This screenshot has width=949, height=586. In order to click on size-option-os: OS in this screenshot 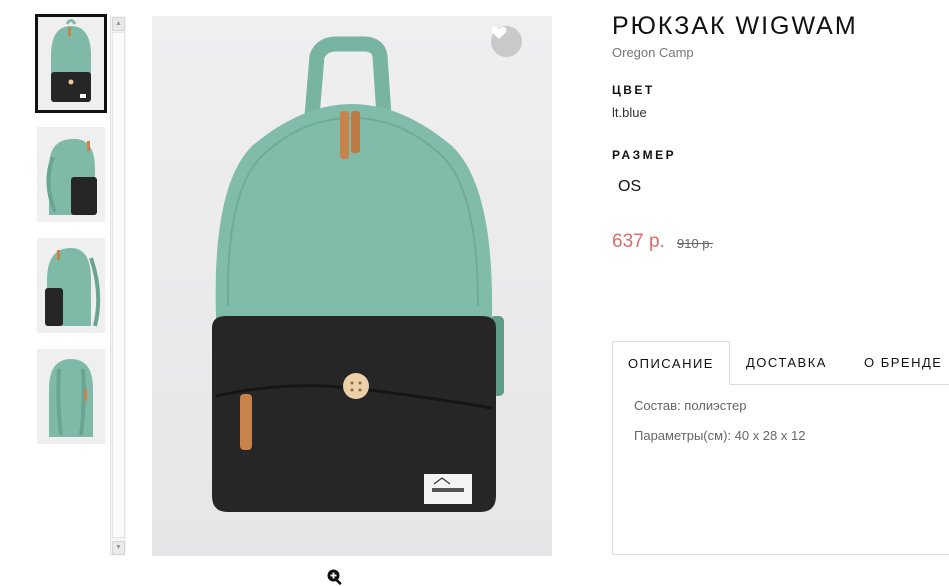, I will do `click(629, 187)`.